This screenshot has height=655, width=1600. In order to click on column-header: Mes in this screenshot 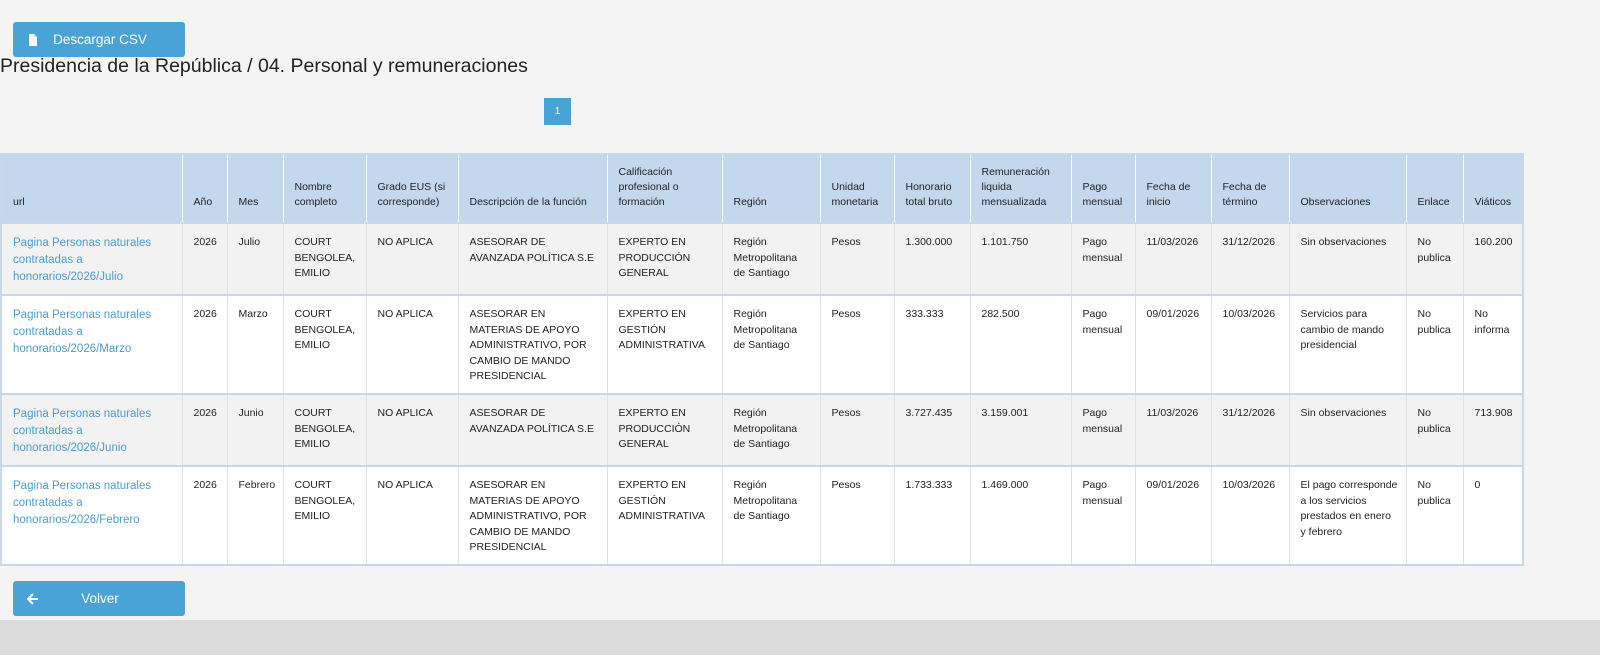, I will do `click(255, 188)`.